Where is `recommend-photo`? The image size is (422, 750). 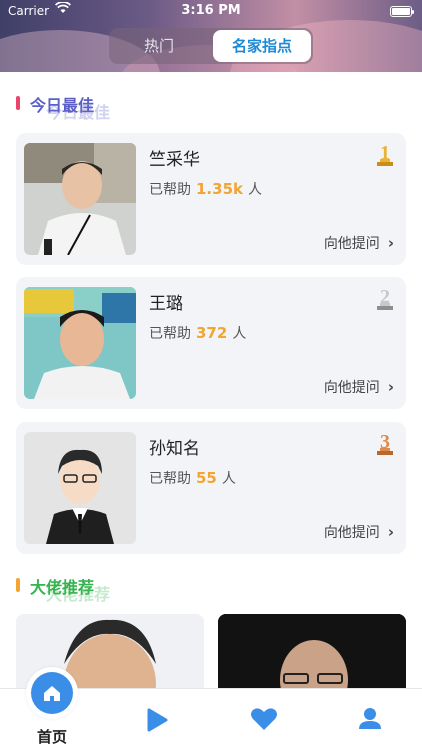
recommend-photo is located at coordinates (312, 654).